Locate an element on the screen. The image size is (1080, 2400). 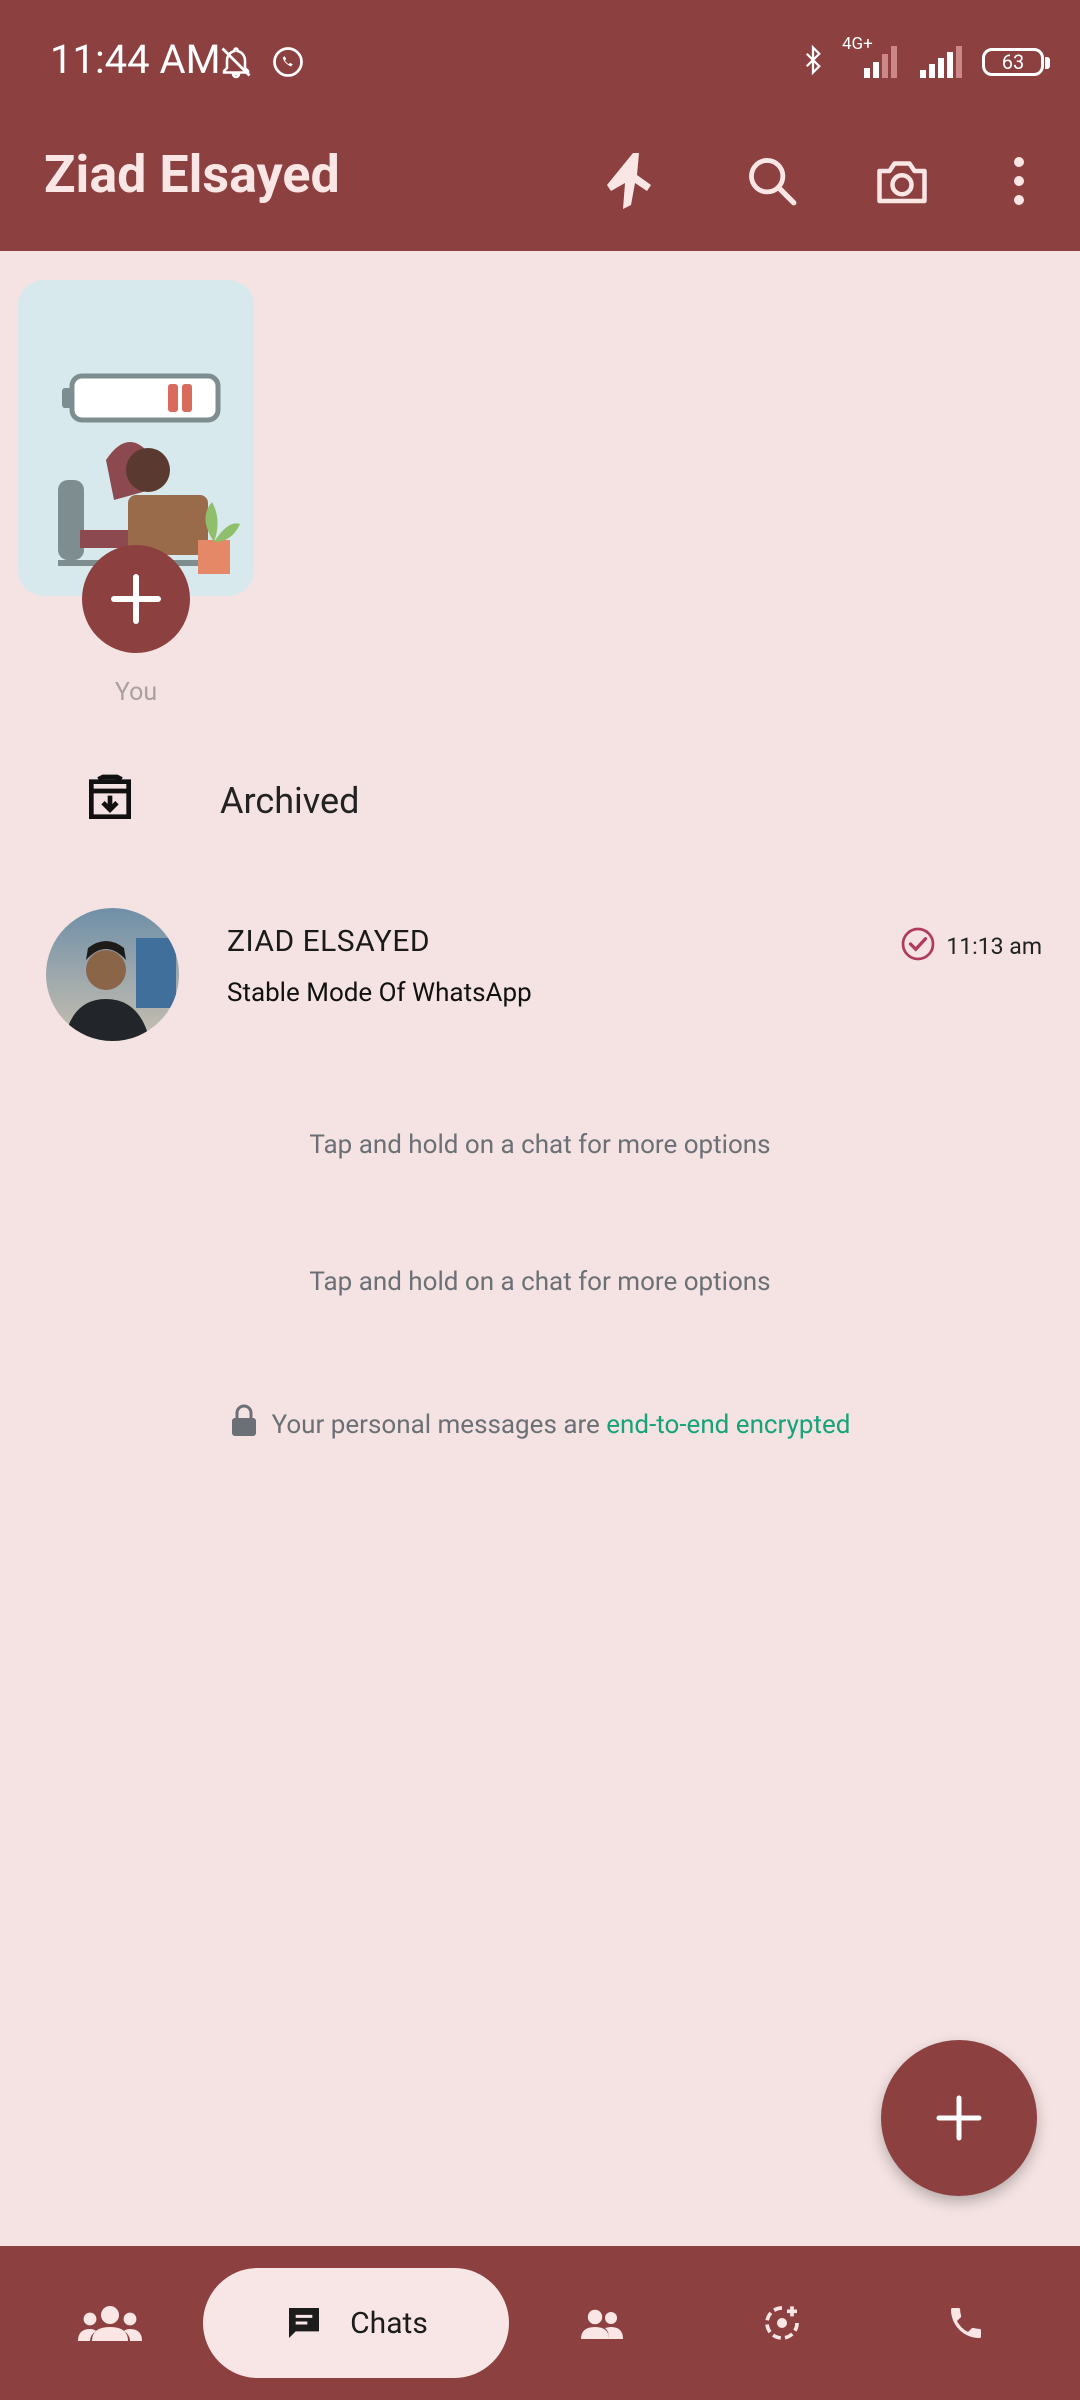
archived-label: Archived is located at coordinates (290, 801).